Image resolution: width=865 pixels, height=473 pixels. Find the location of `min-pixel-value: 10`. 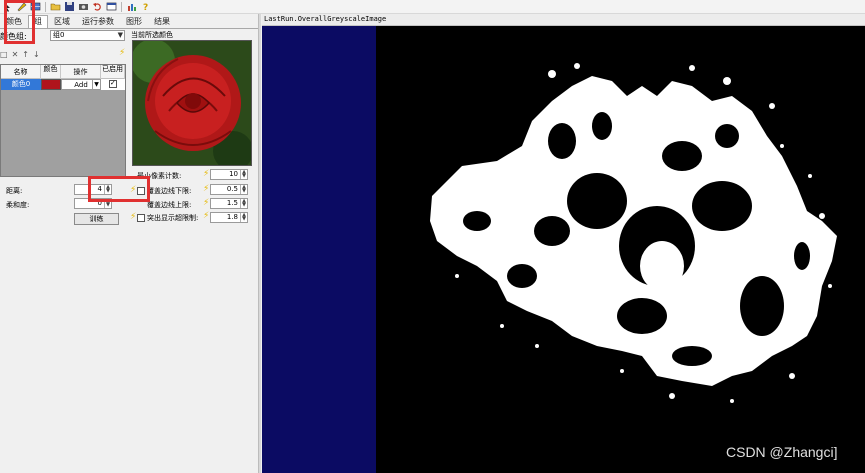

min-pixel-value: 10 is located at coordinates (233, 174).